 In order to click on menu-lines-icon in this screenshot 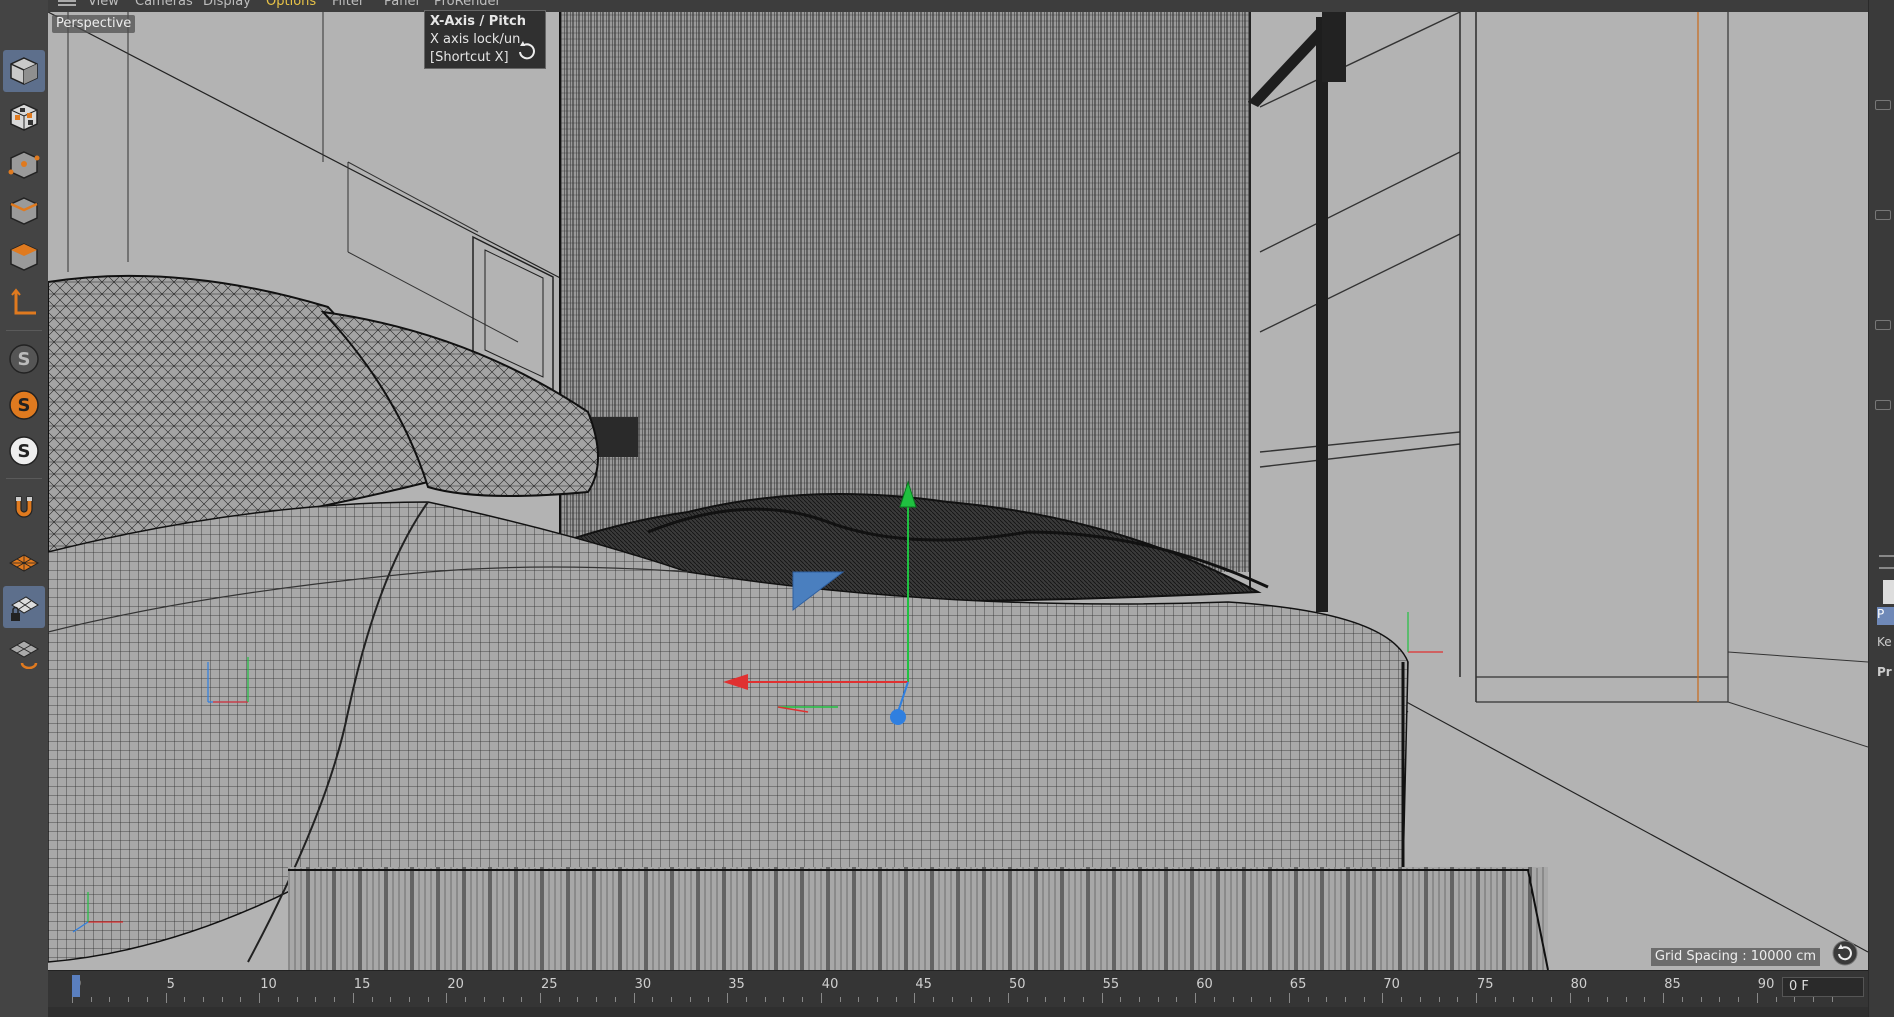, I will do `click(1886, 562)`.